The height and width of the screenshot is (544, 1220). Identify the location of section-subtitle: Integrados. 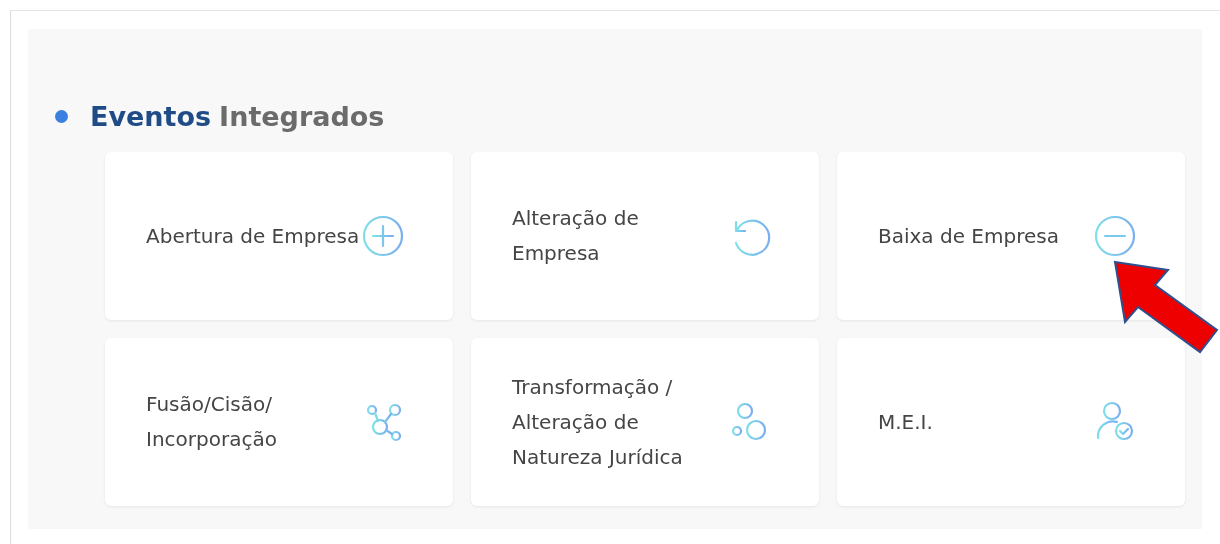
(302, 116).